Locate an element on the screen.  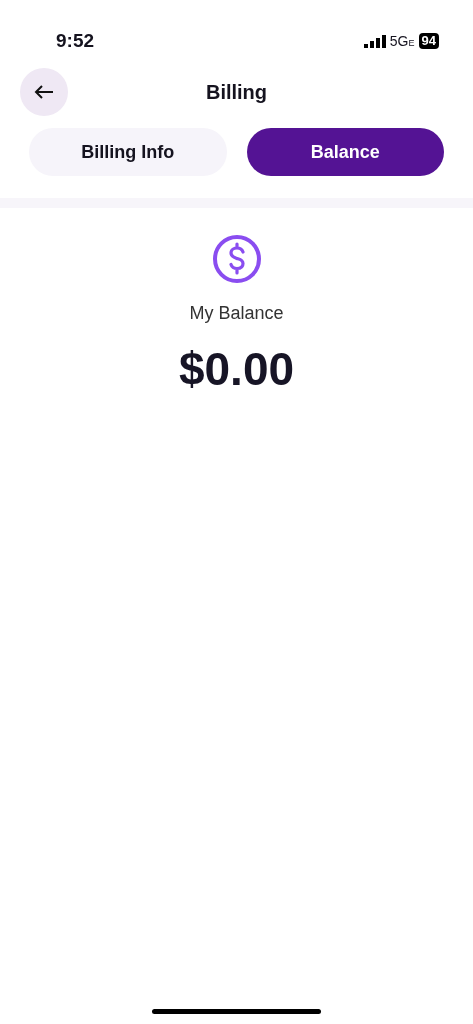
back-button is located at coordinates (44, 92).